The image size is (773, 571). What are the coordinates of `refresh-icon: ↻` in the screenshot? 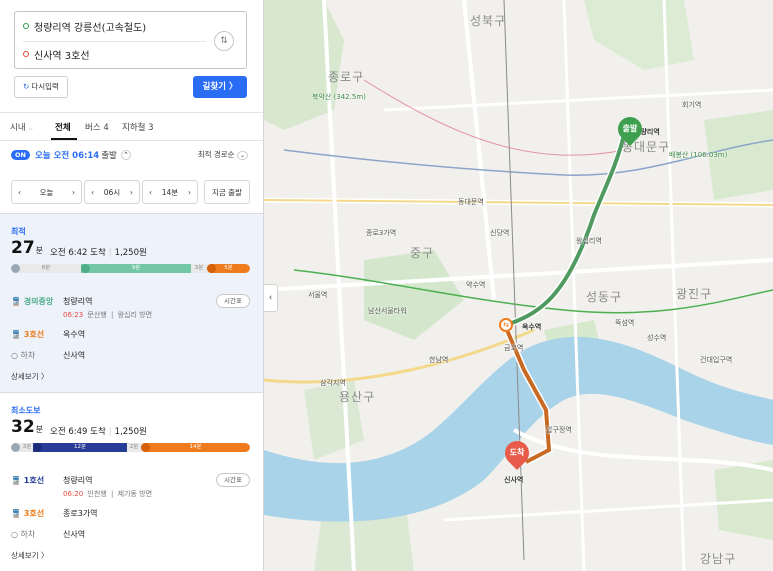 It's located at (26, 86).